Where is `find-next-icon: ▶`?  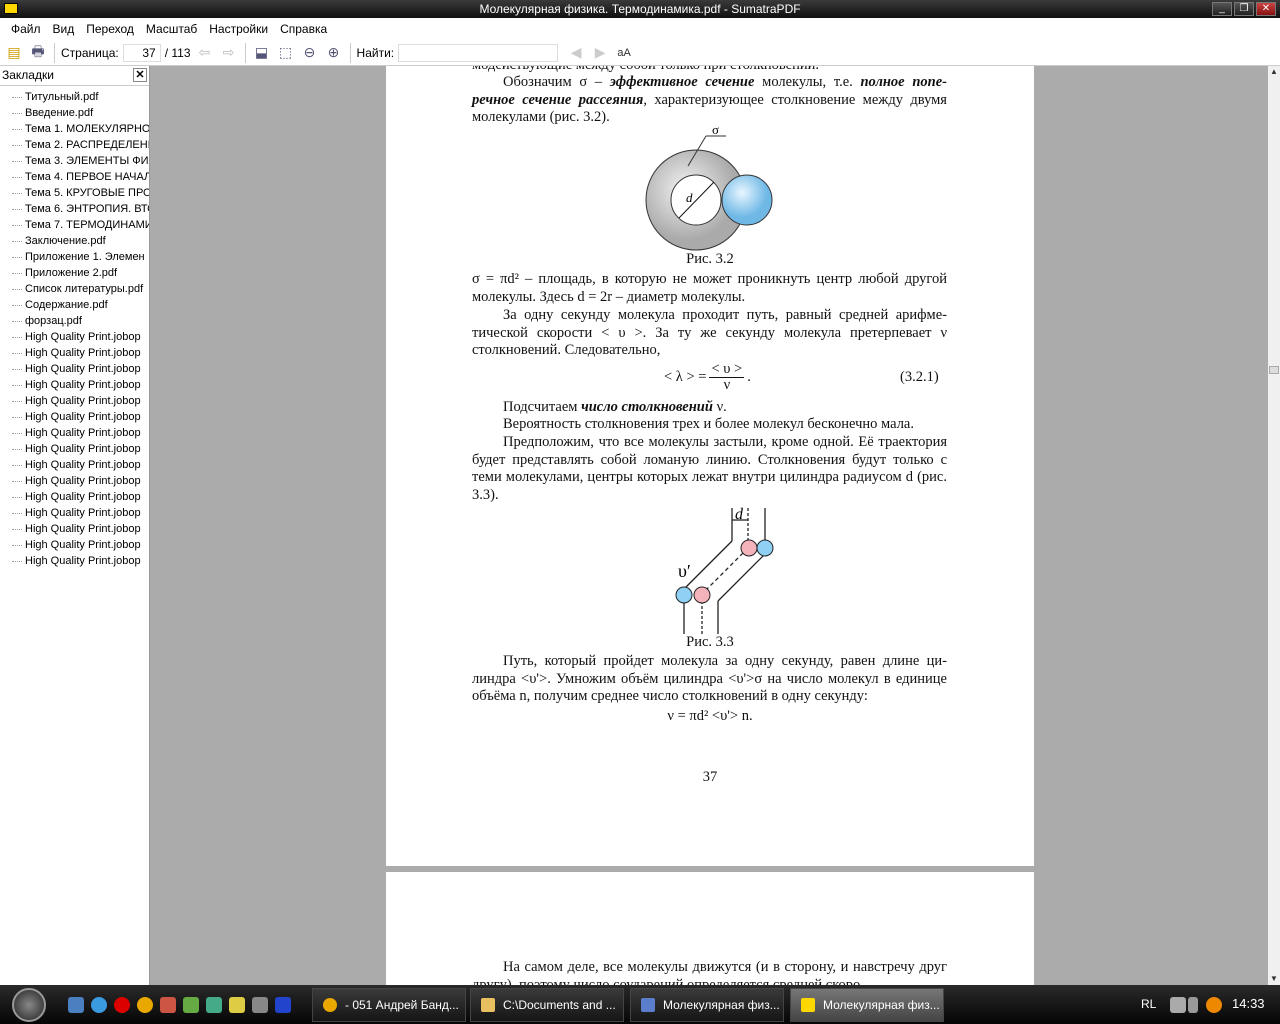 find-next-icon: ▶ is located at coordinates (600, 53).